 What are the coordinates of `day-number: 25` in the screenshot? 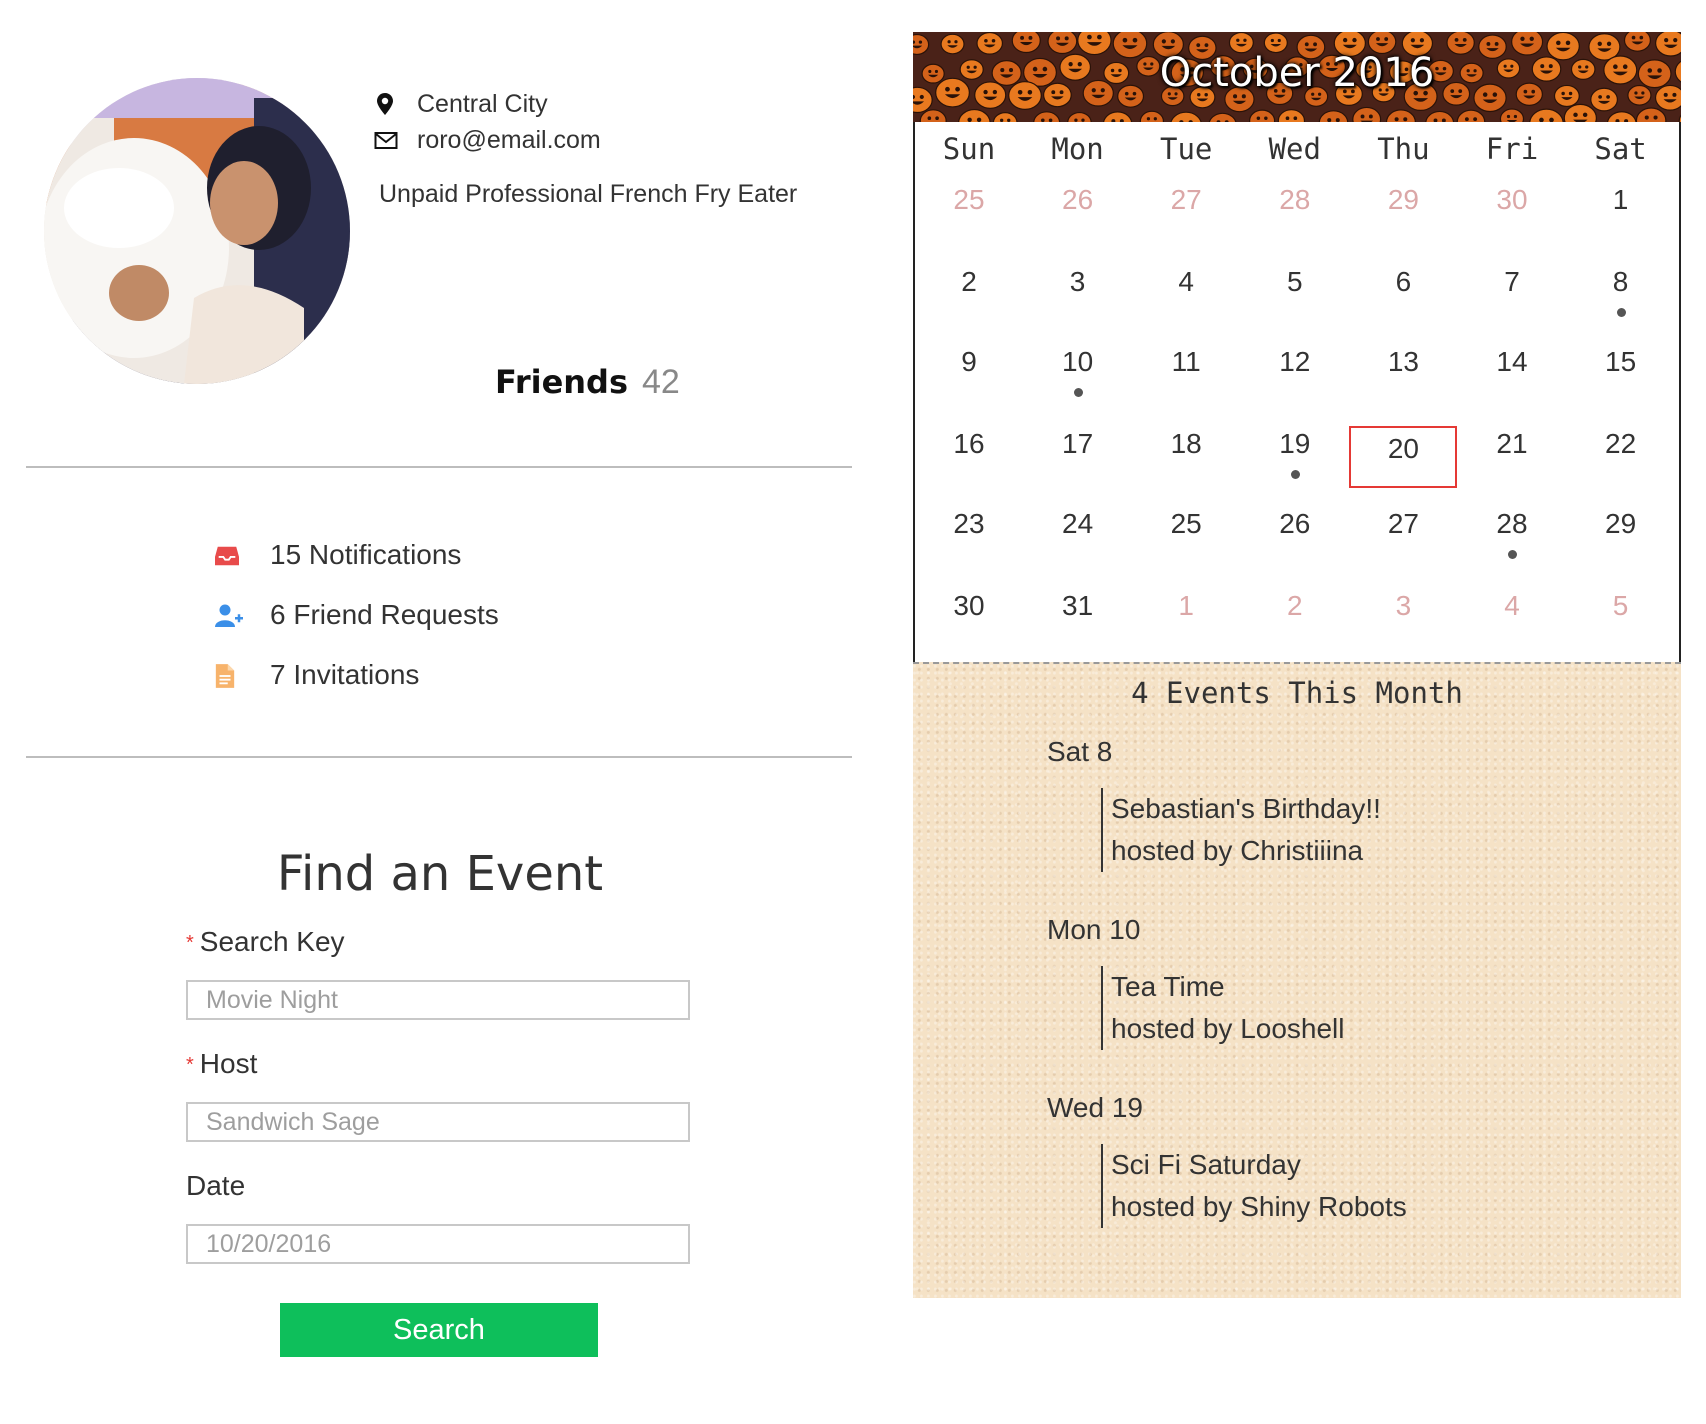 It's located at (1186, 523).